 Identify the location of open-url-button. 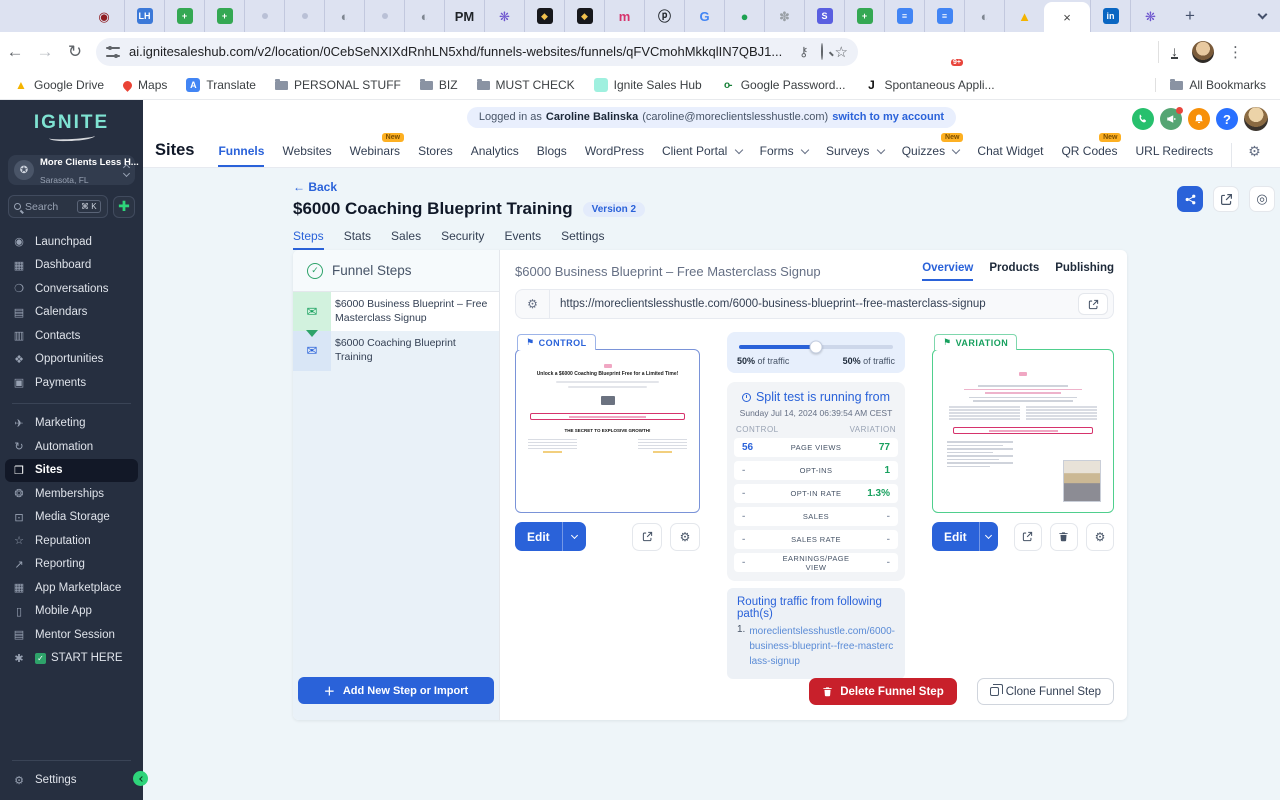
(1093, 304).